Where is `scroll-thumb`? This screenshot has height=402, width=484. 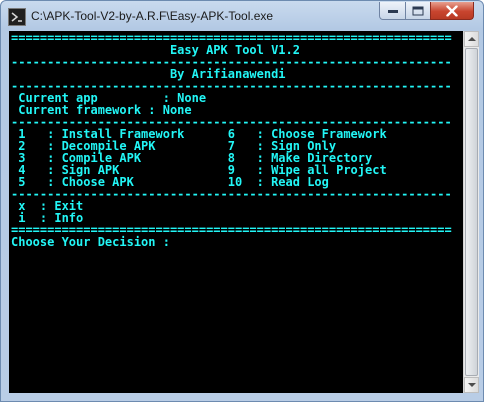
scroll-thumb is located at coordinates (471, 212).